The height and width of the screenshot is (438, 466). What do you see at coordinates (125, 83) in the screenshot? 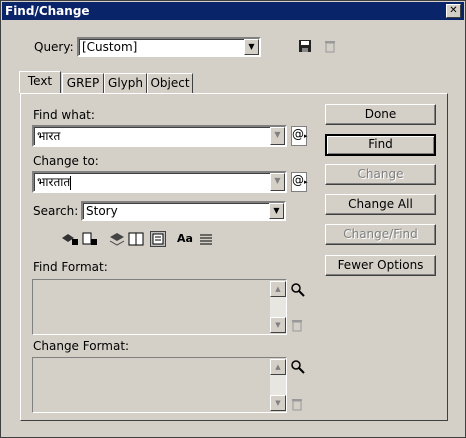
I see `tab-glyph: Glyph` at bounding box center [125, 83].